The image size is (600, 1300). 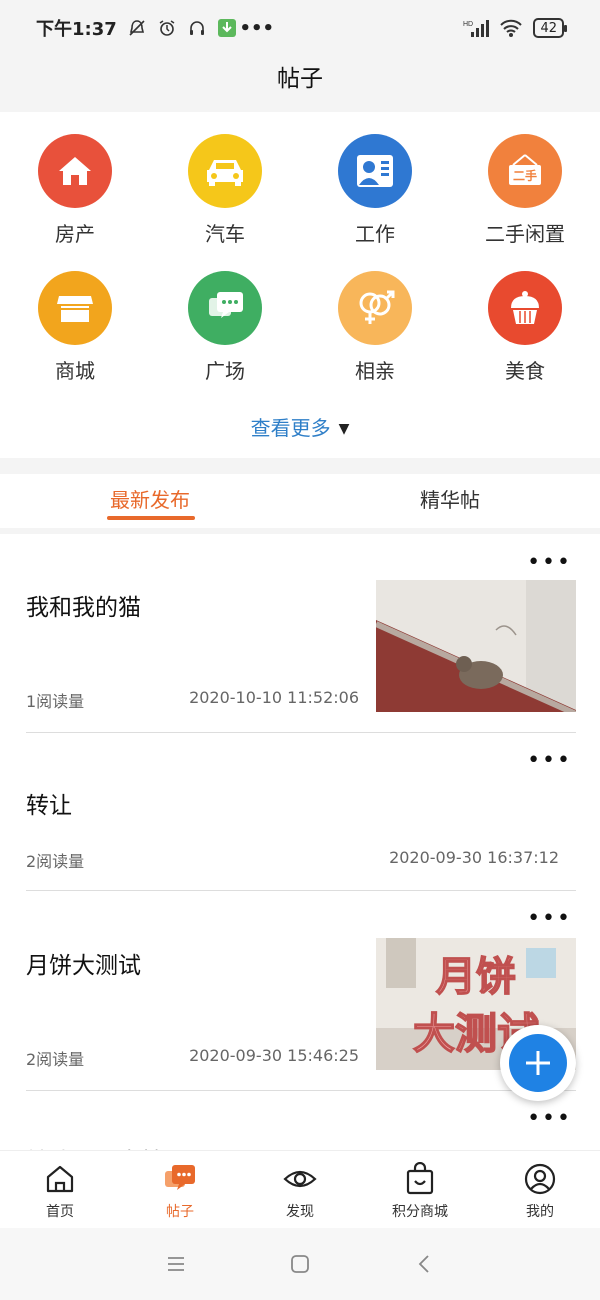 What do you see at coordinates (225, 308) in the screenshot?
I see `chat-bubbles-icon` at bounding box center [225, 308].